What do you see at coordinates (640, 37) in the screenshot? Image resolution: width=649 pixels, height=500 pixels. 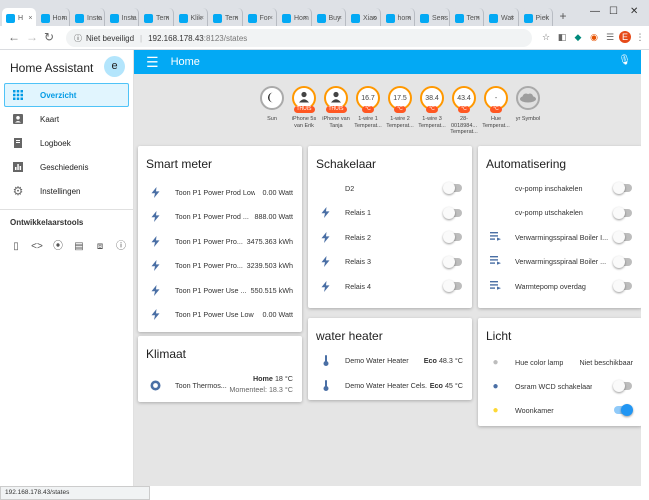 I see `menu-icon: ⋮` at bounding box center [640, 37].